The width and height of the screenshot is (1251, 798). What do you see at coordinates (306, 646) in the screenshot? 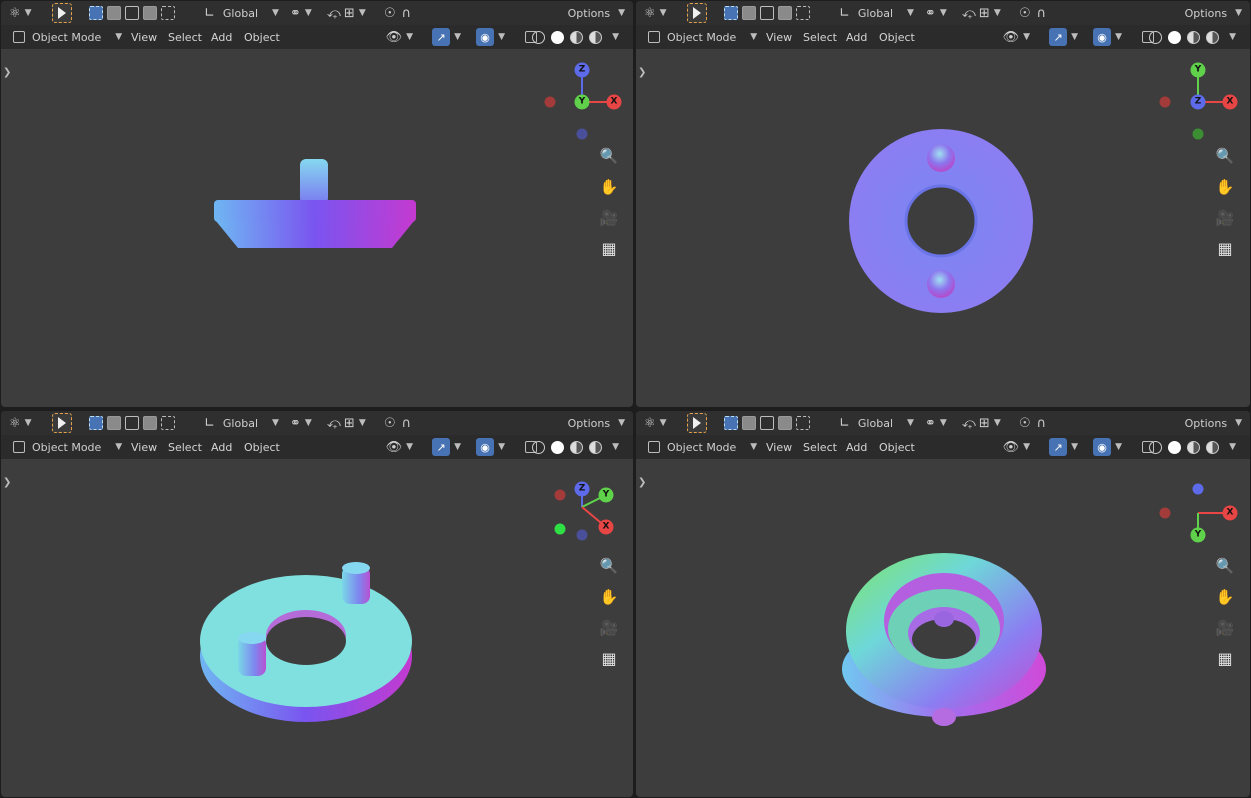
I see `model-perspective-view` at bounding box center [306, 646].